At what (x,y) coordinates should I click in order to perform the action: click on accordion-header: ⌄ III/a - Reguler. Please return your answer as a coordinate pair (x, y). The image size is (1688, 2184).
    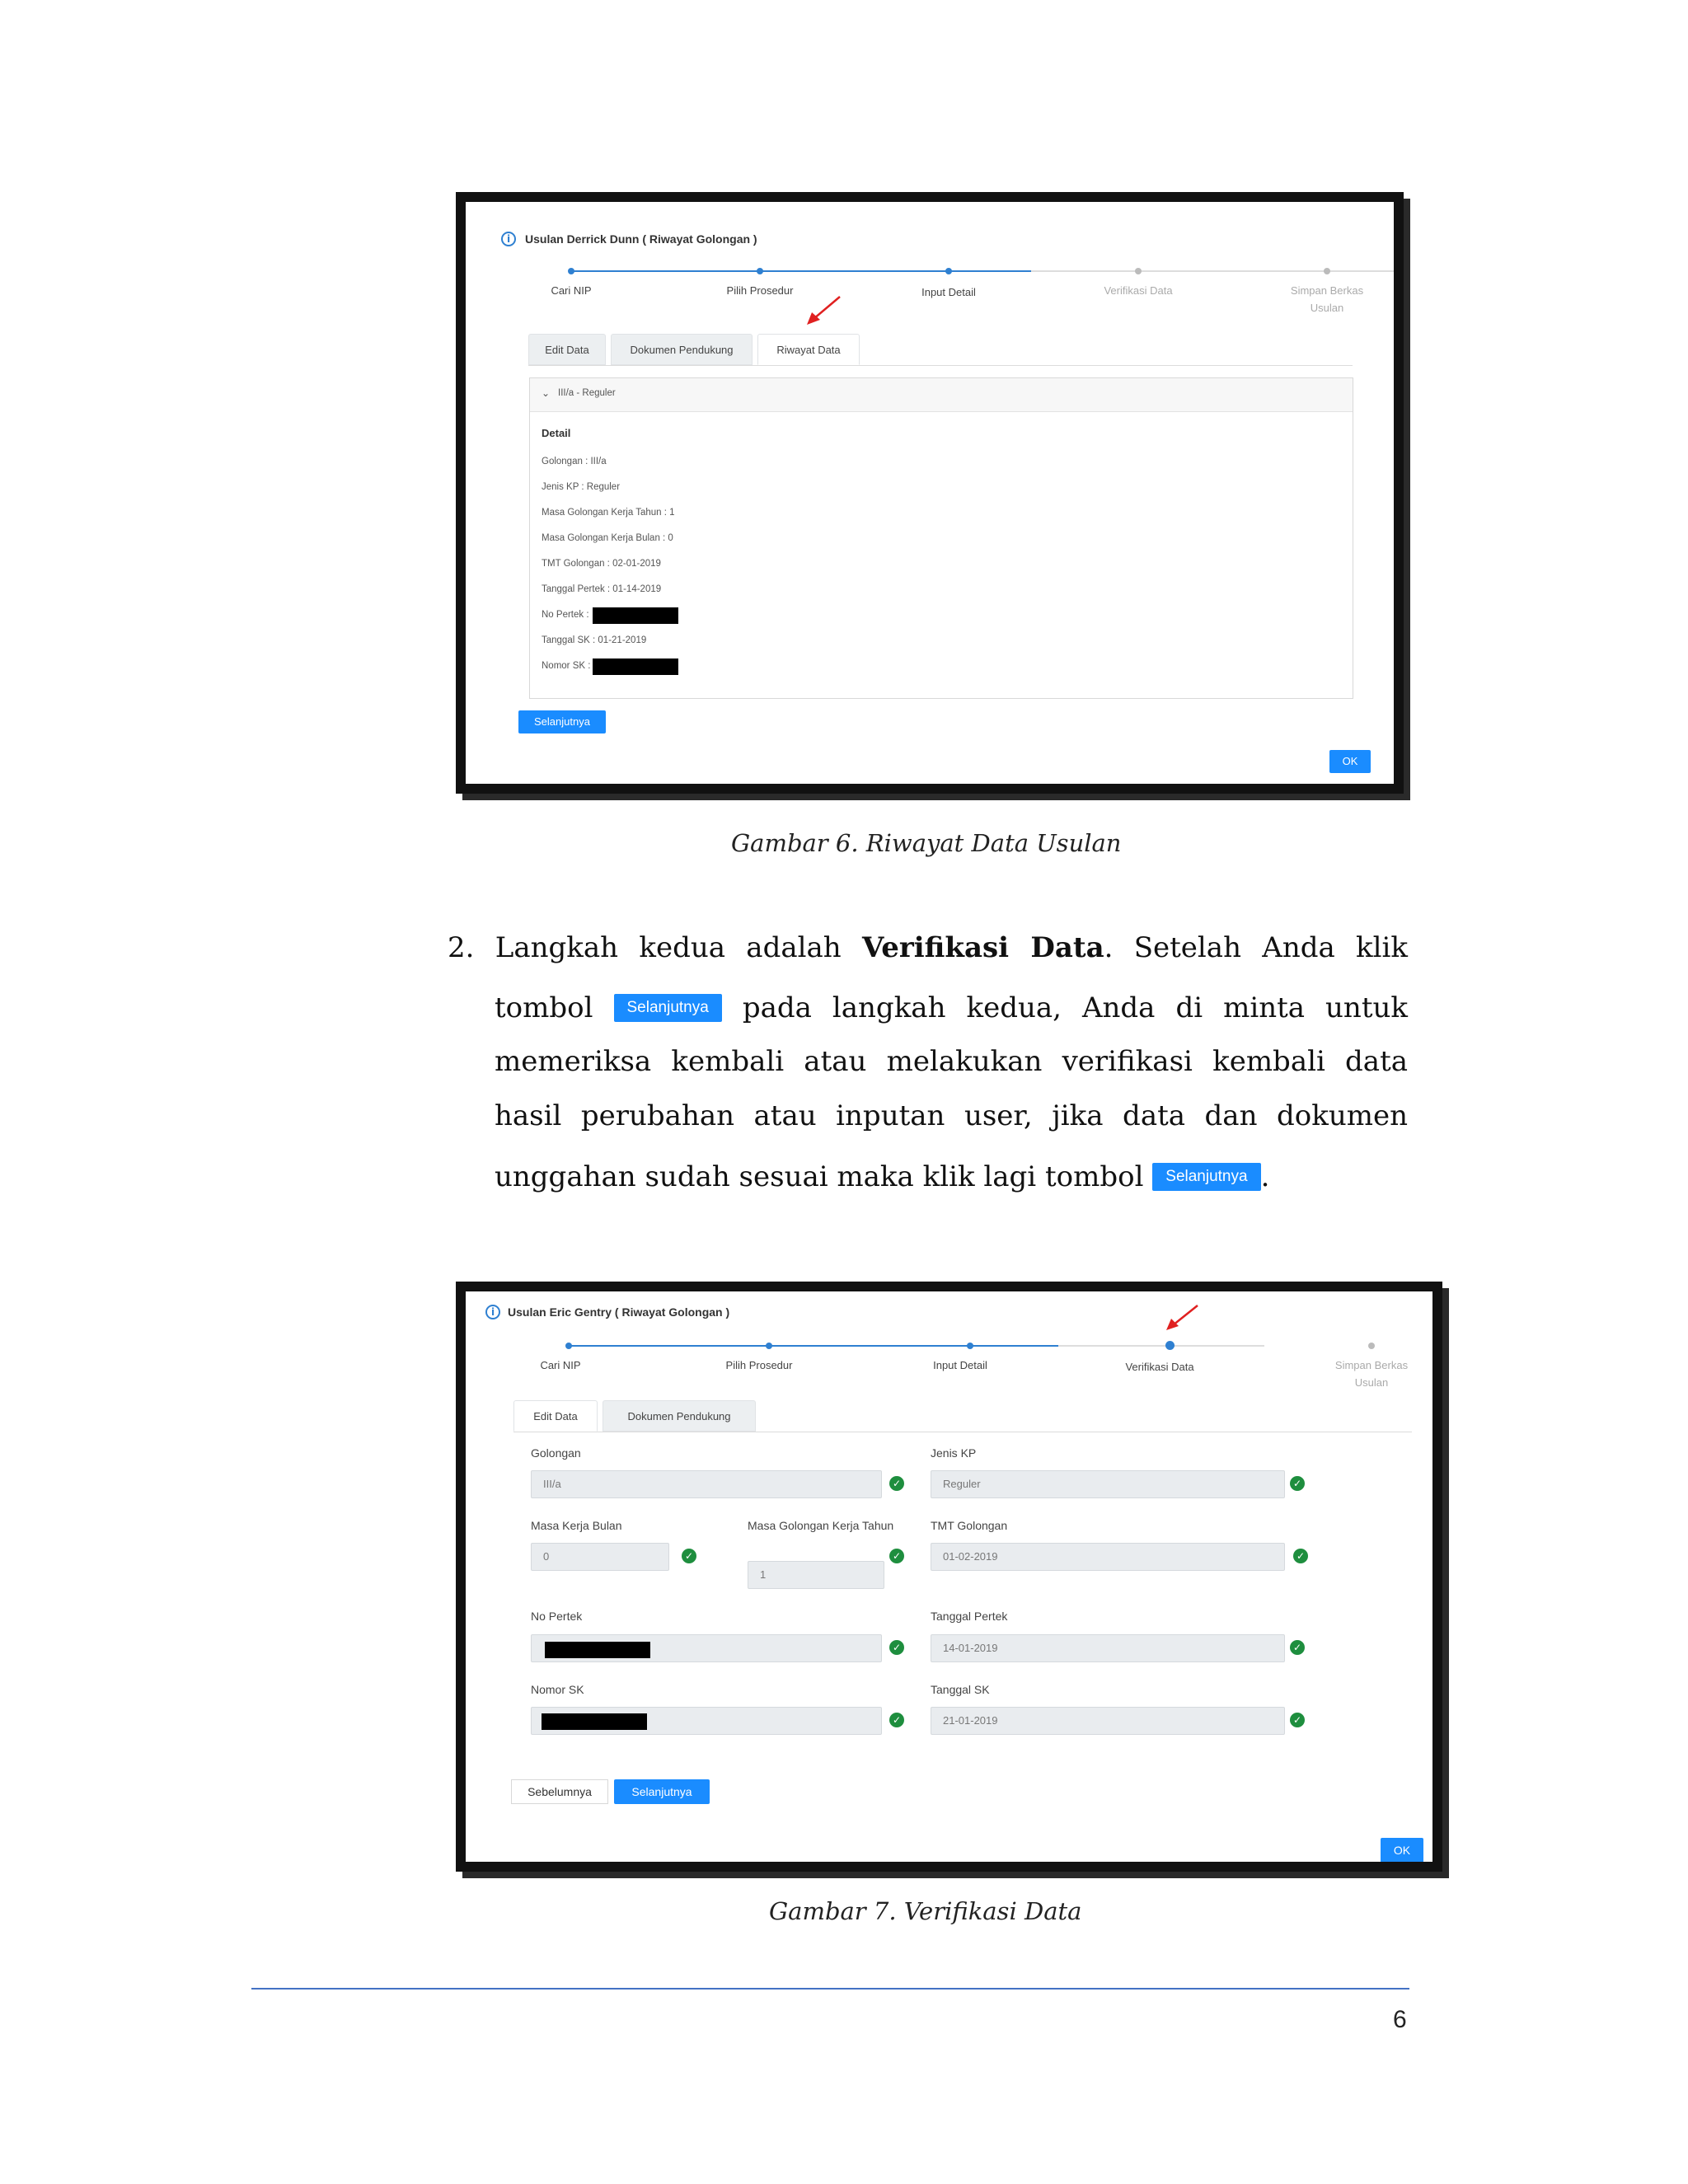
    Looking at the image, I should click on (942, 395).